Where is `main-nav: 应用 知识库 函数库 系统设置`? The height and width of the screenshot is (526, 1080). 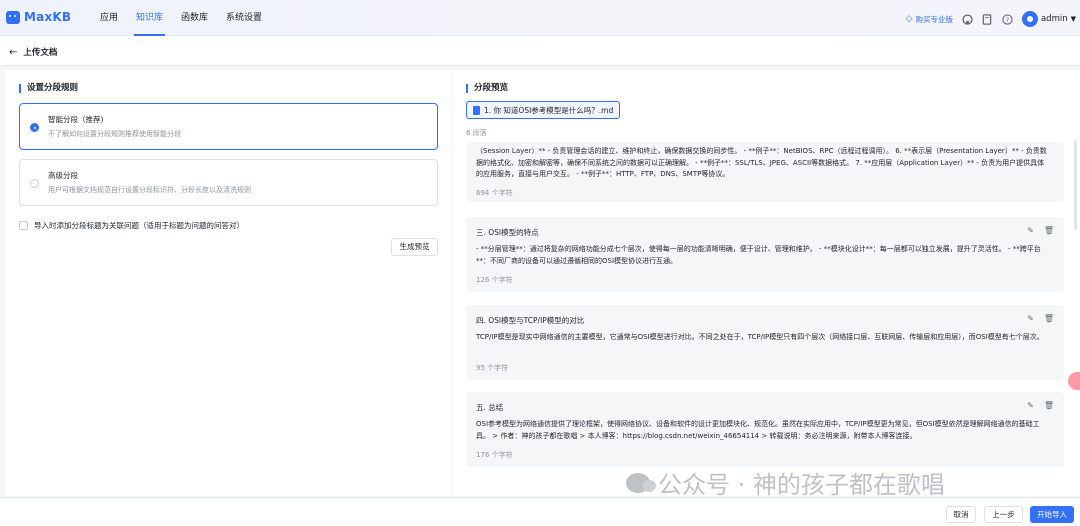
main-nav: 应用 知识库 函数库 系统设置 is located at coordinates (181, 18).